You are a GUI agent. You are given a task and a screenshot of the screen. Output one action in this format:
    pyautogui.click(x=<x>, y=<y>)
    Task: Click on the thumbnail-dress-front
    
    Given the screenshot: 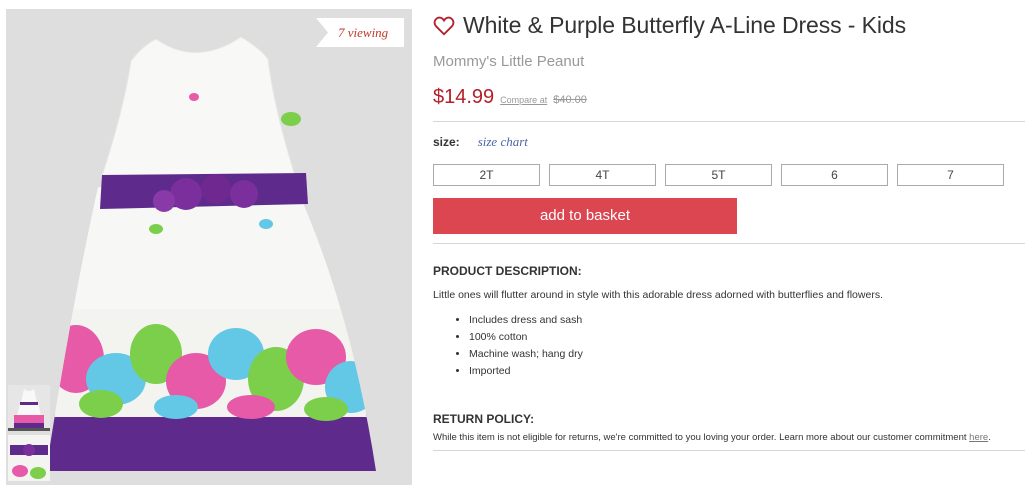 What is the action you would take?
    pyautogui.click(x=29, y=408)
    